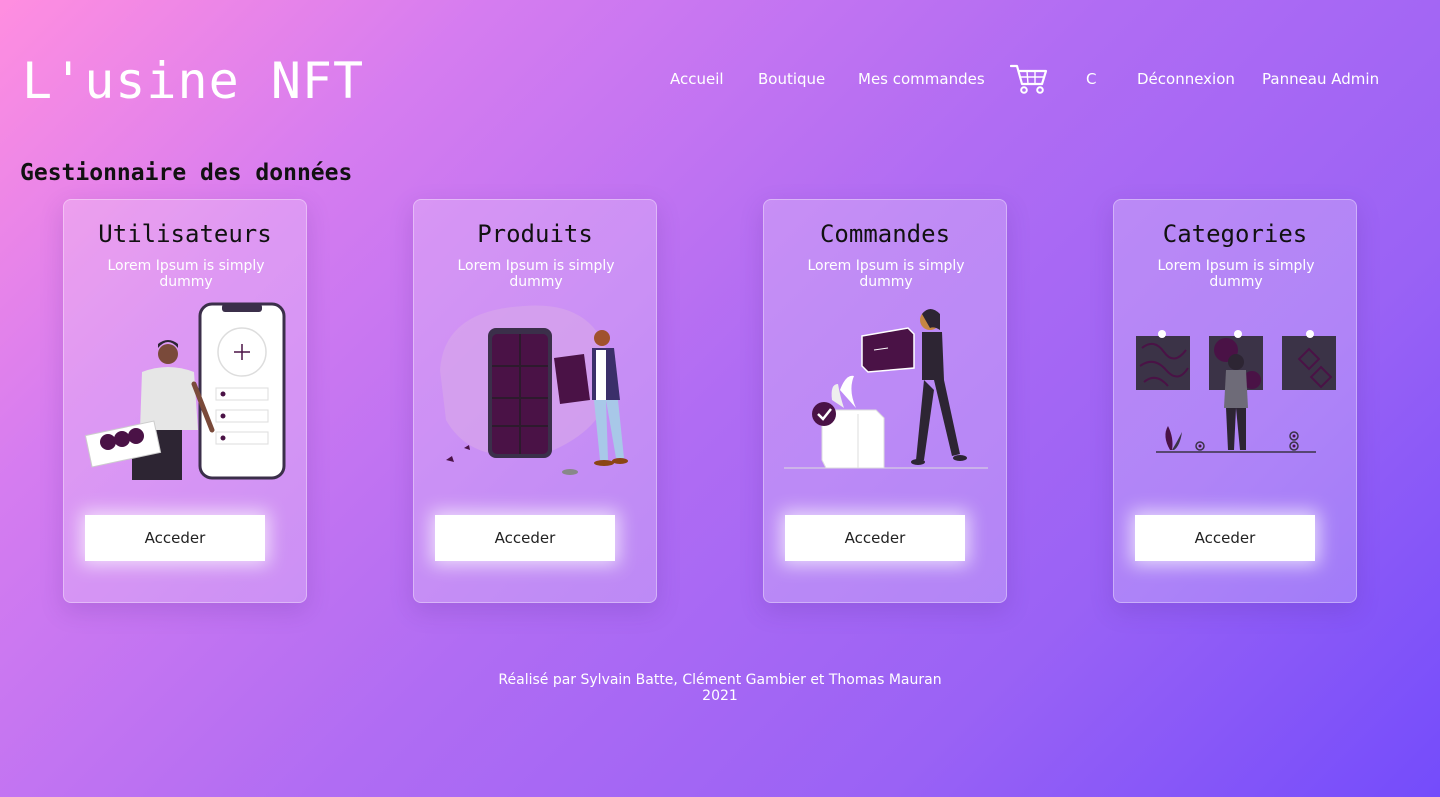 This screenshot has width=1440, height=797. I want to click on card-title: Produits, so click(535, 234).